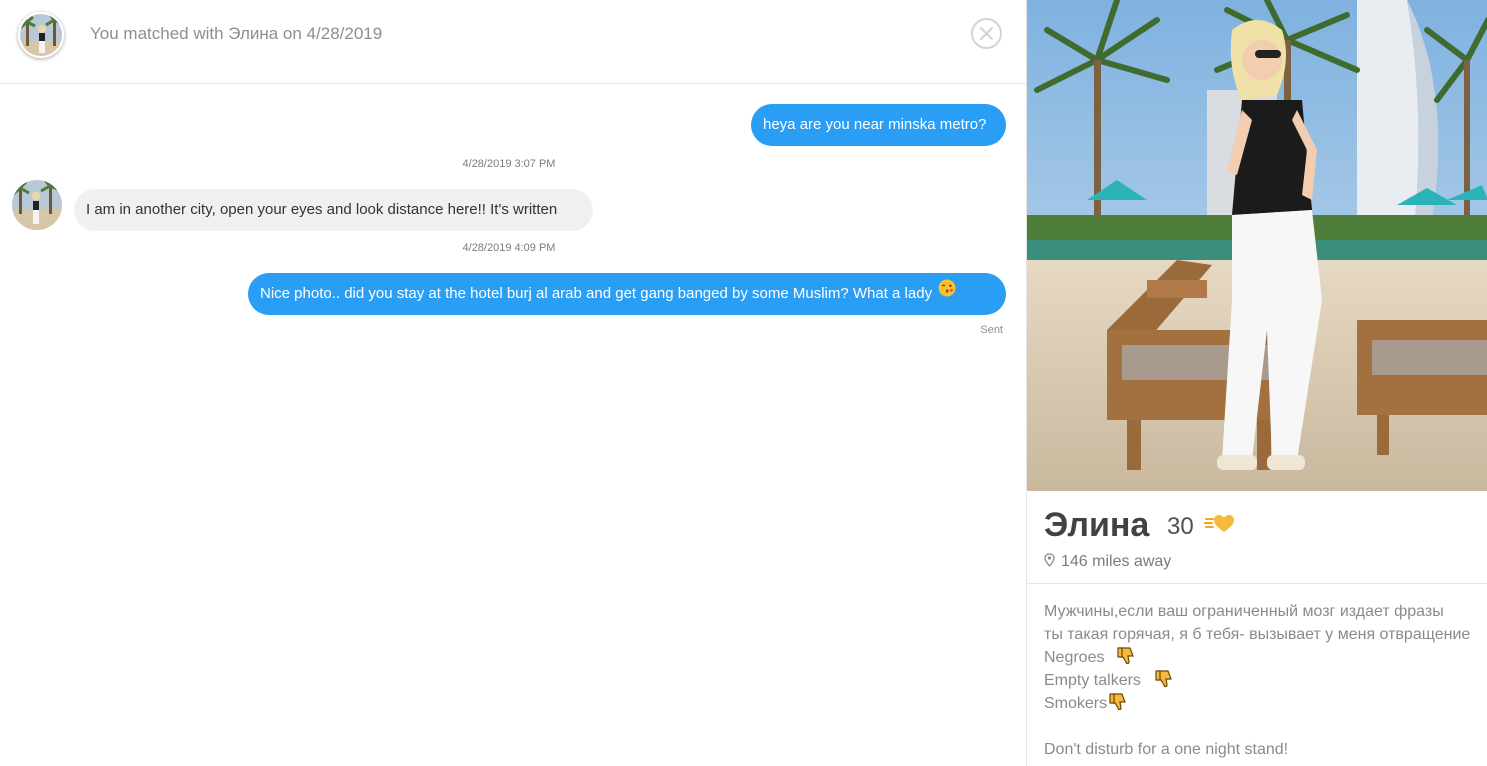 This screenshot has width=1487, height=766. I want to click on message-timestamp: 4/28/2019 3:07 PM, so click(509, 164).